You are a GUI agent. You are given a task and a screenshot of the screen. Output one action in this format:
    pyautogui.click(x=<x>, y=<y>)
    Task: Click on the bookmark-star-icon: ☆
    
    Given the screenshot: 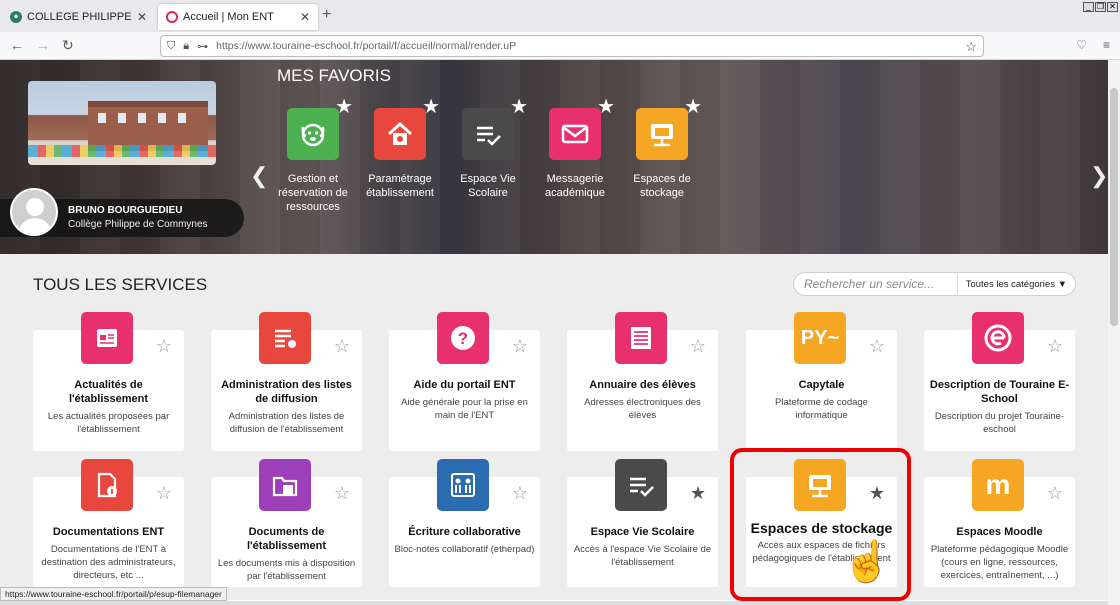 What is the action you would take?
    pyautogui.click(x=971, y=47)
    